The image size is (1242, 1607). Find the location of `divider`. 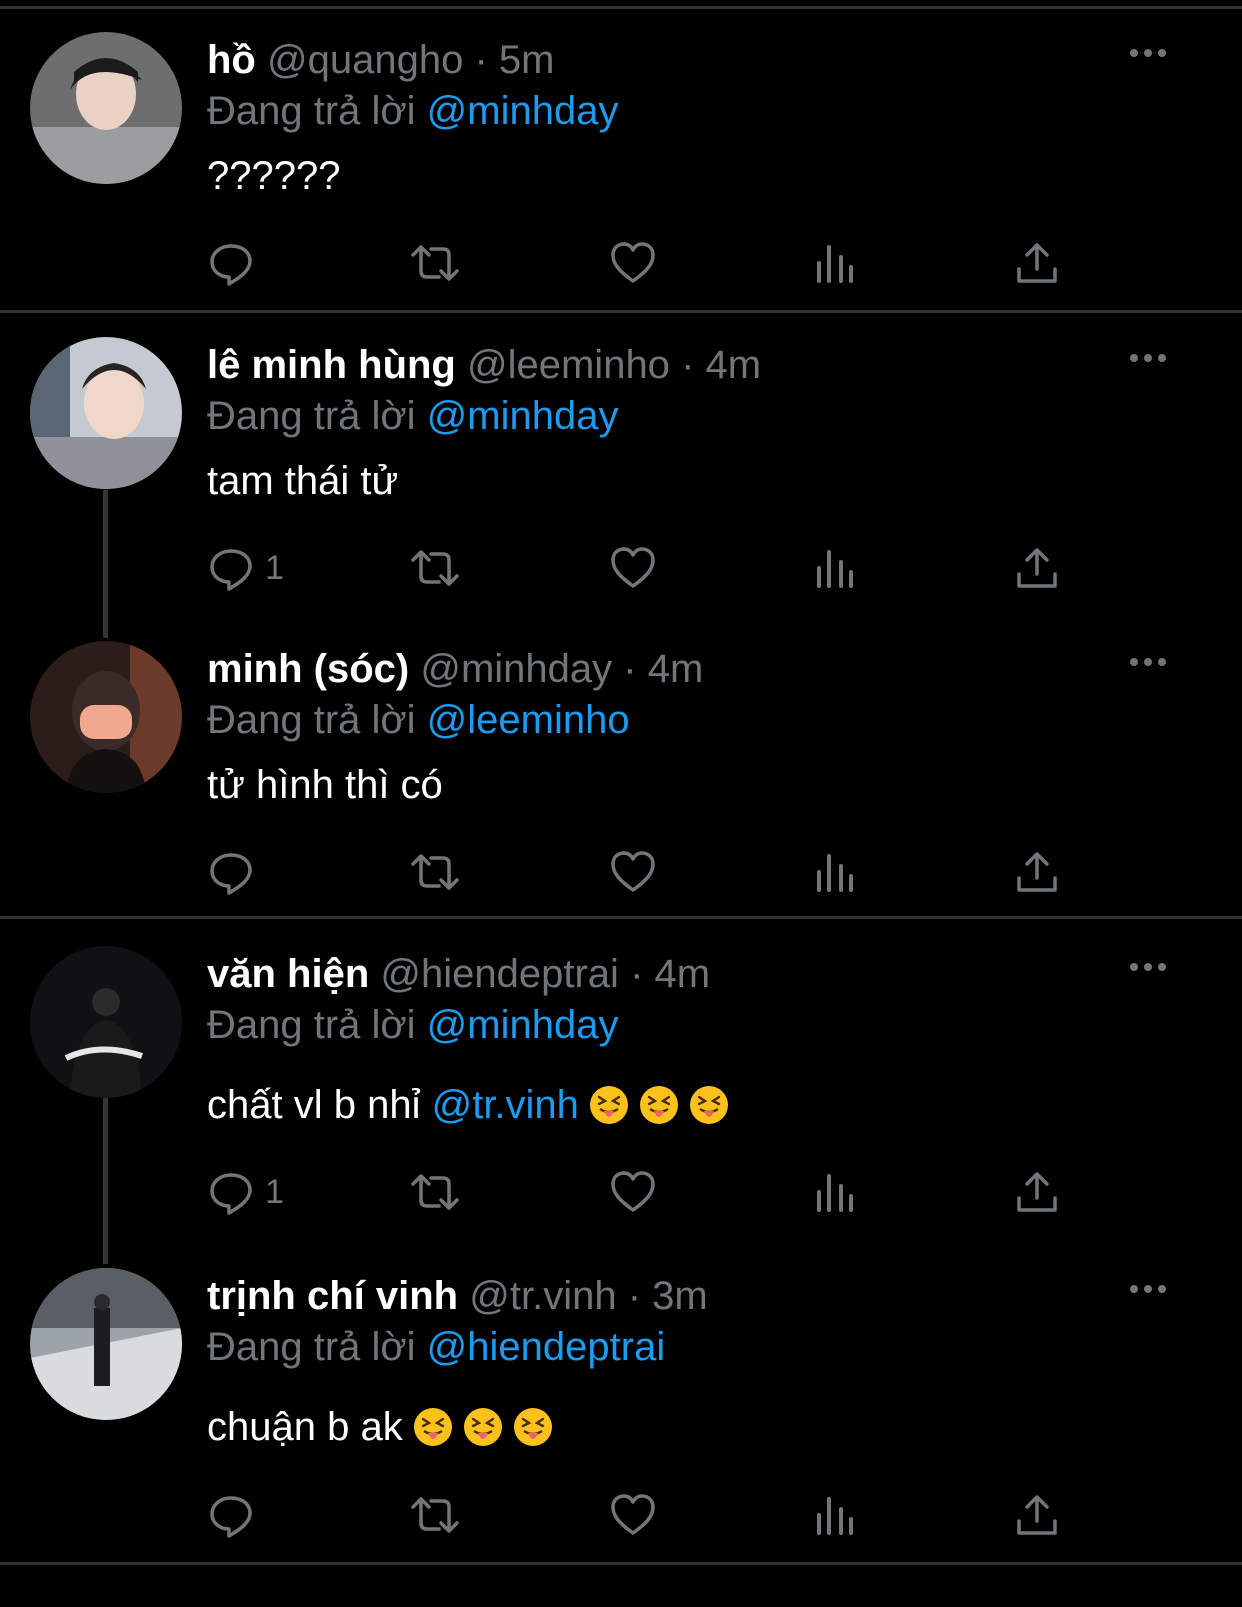

divider is located at coordinates (621, 1563).